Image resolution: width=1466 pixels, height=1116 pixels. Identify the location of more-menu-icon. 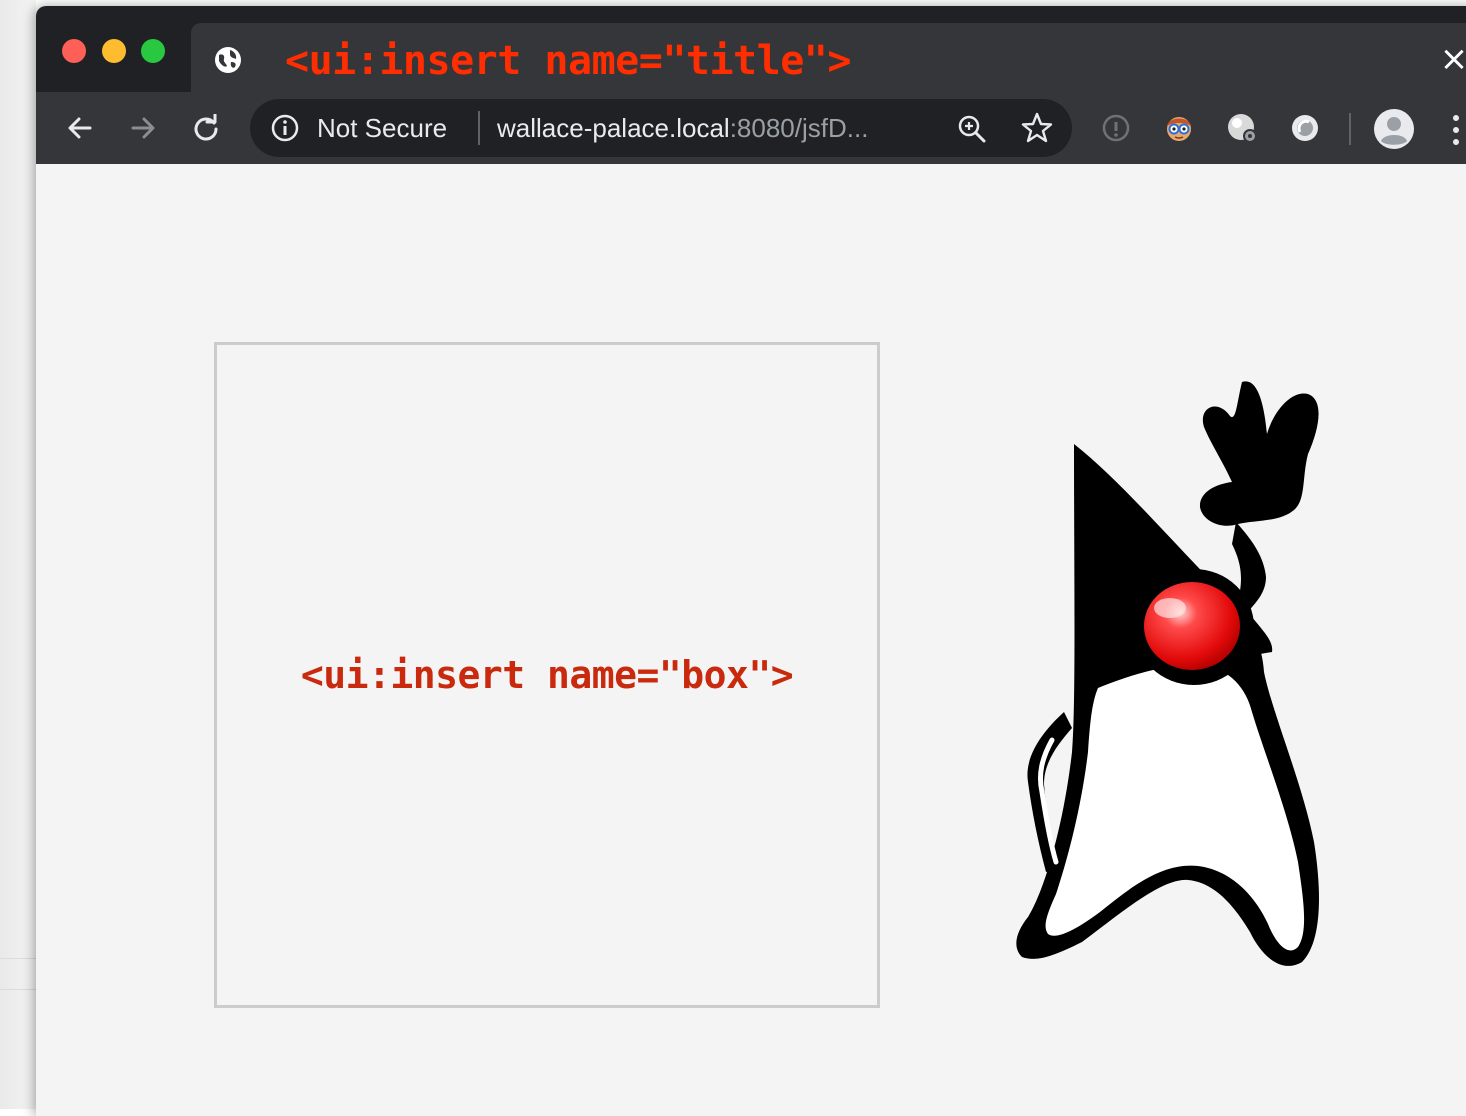
(1456, 130).